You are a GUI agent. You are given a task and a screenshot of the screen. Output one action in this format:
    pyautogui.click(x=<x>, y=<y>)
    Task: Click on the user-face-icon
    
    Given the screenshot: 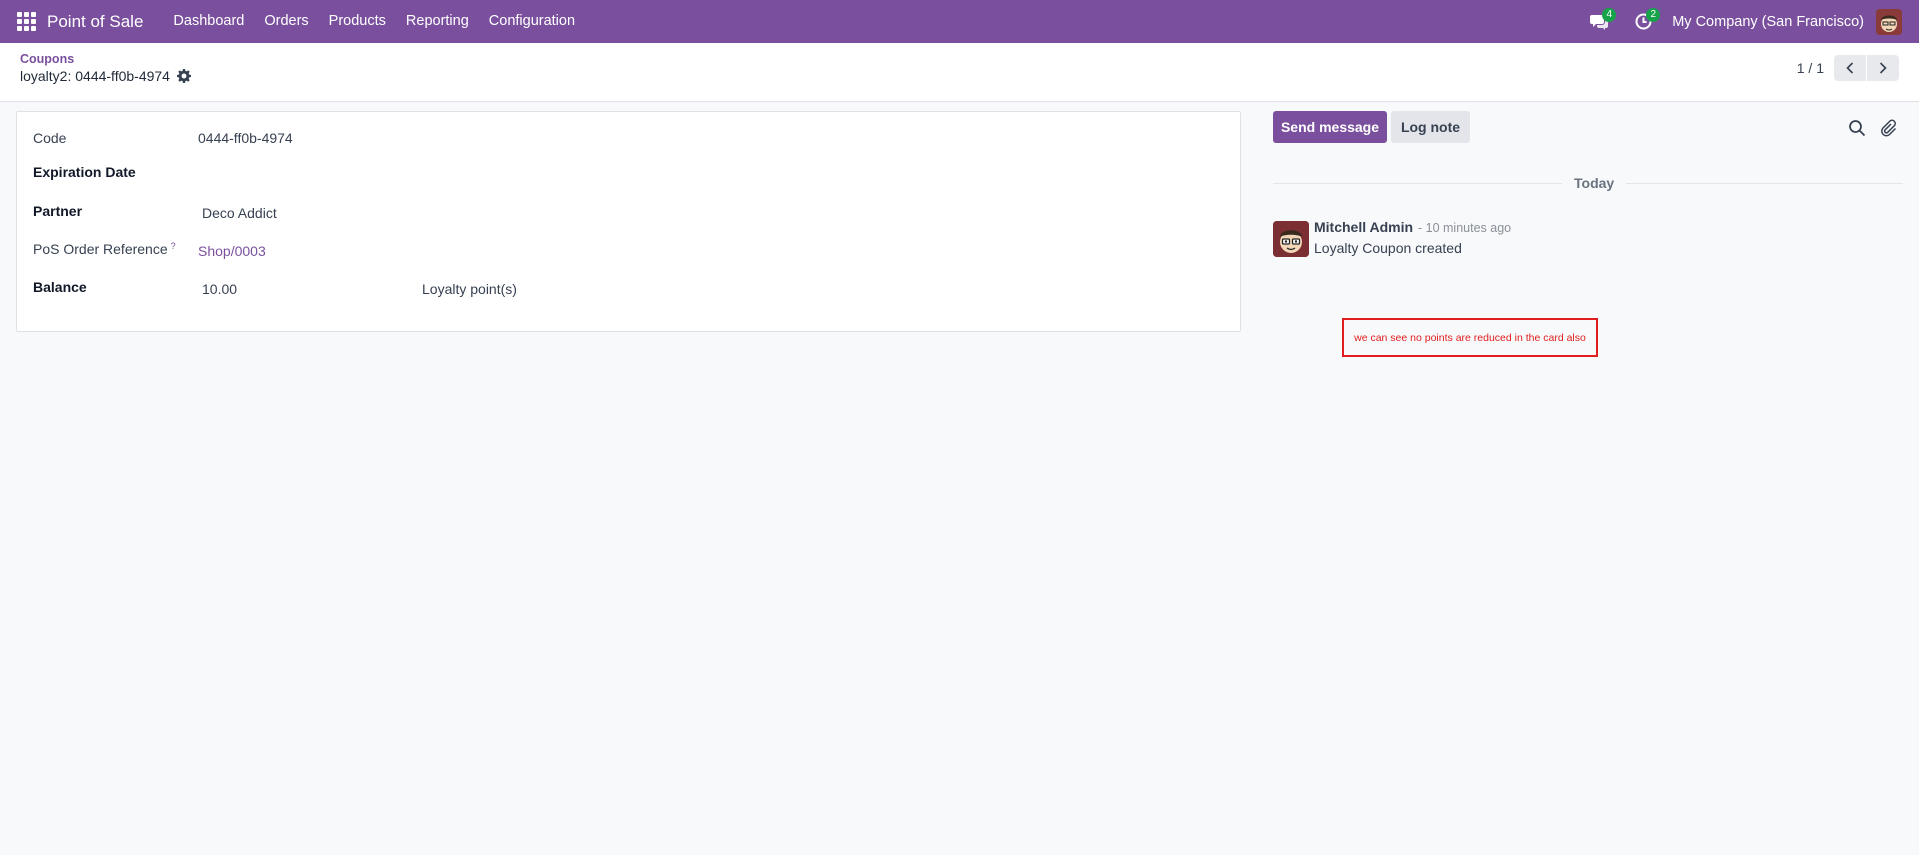 What is the action you would take?
    pyautogui.click(x=1889, y=21)
    